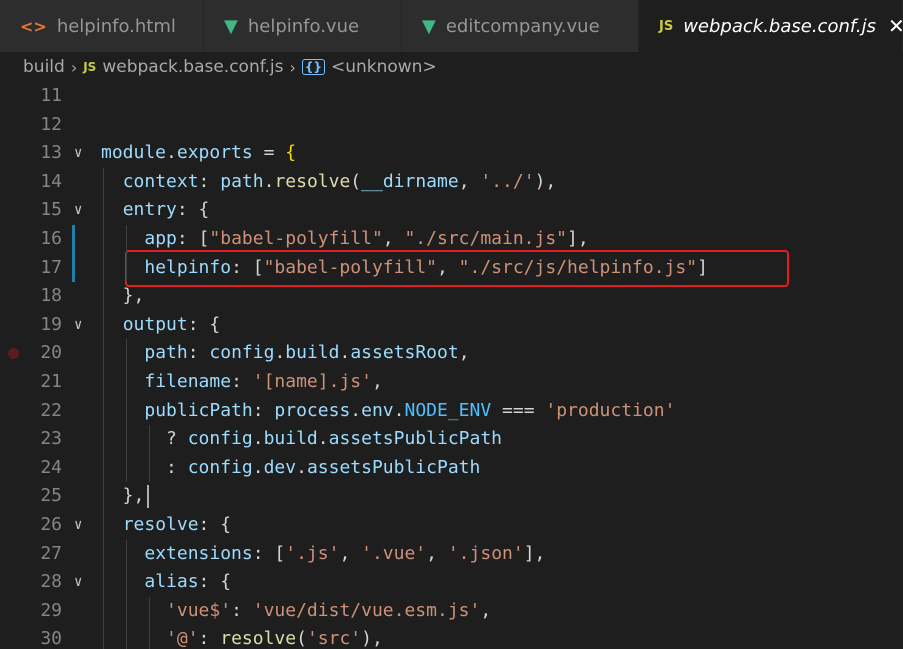 The height and width of the screenshot is (649, 903). What do you see at coordinates (44, 67) in the screenshot?
I see `breadcrumb-folder: build` at bounding box center [44, 67].